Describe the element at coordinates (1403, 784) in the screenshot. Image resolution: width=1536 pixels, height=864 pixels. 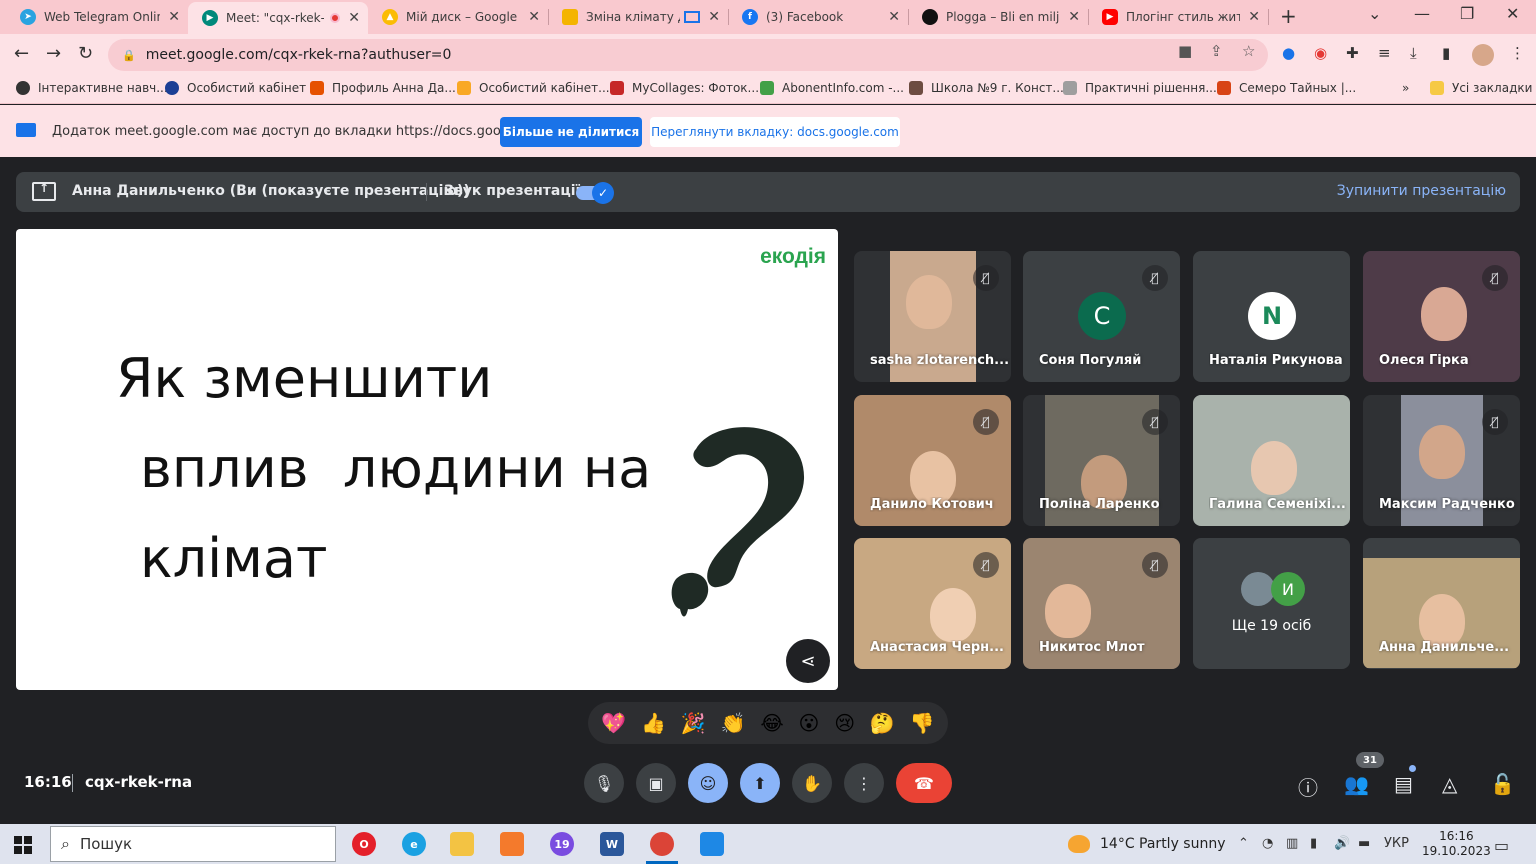
I see `chat-button: ▤` at that location.